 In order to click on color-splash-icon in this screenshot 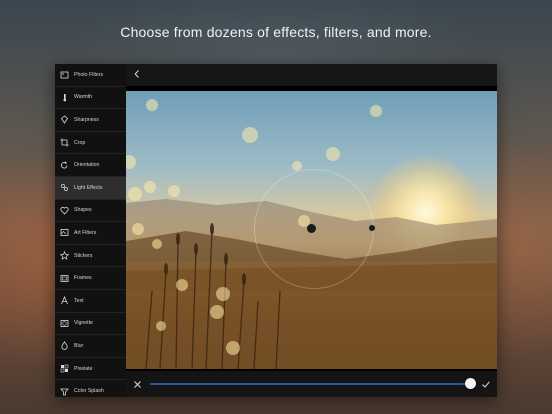, I will do `click(64, 391)`.